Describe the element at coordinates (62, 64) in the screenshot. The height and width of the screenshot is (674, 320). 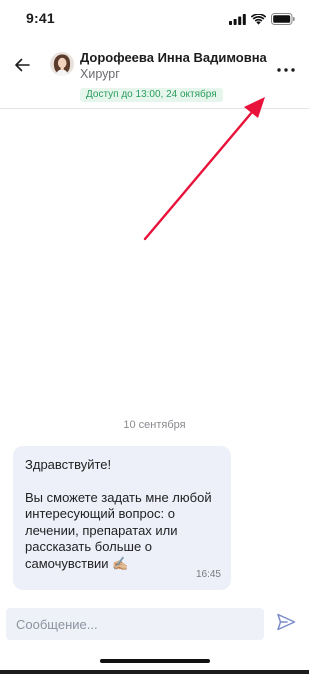
I see `avatar` at that location.